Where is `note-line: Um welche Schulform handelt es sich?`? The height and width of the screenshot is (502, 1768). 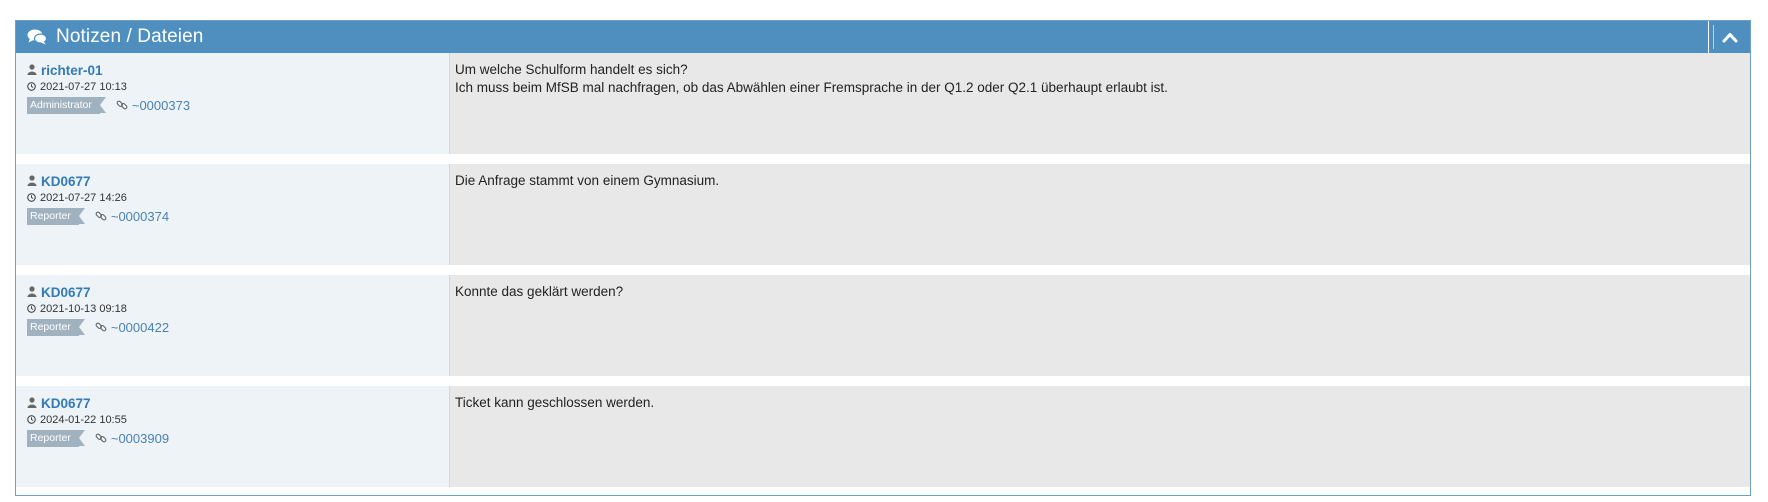
note-line: Um welche Schulform handelt es sich? is located at coordinates (571, 69).